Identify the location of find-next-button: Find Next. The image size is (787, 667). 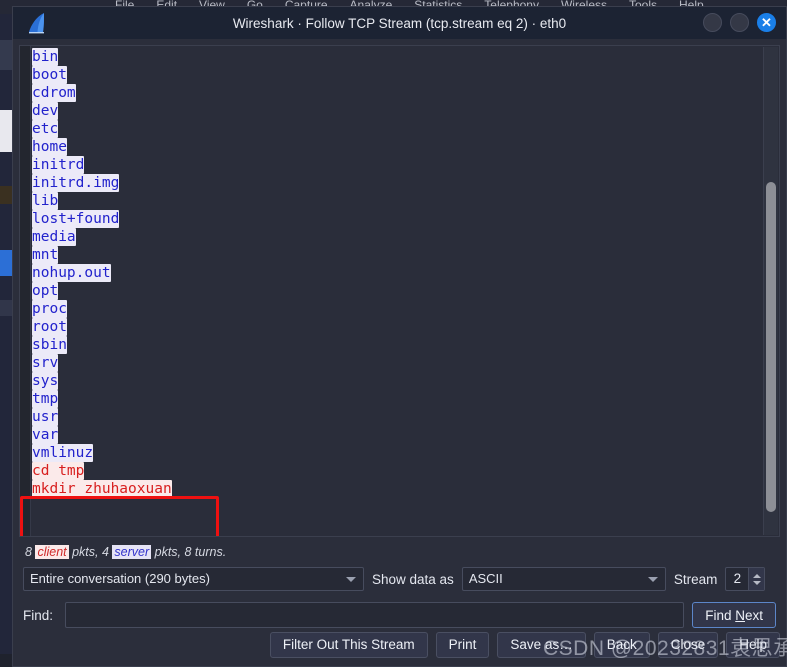
(734, 615).